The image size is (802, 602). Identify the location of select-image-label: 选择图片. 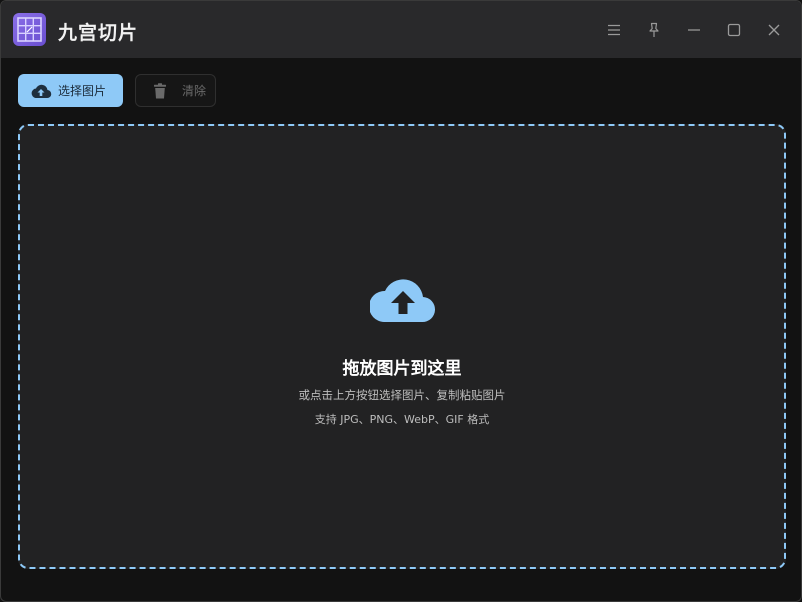
(82, 91).